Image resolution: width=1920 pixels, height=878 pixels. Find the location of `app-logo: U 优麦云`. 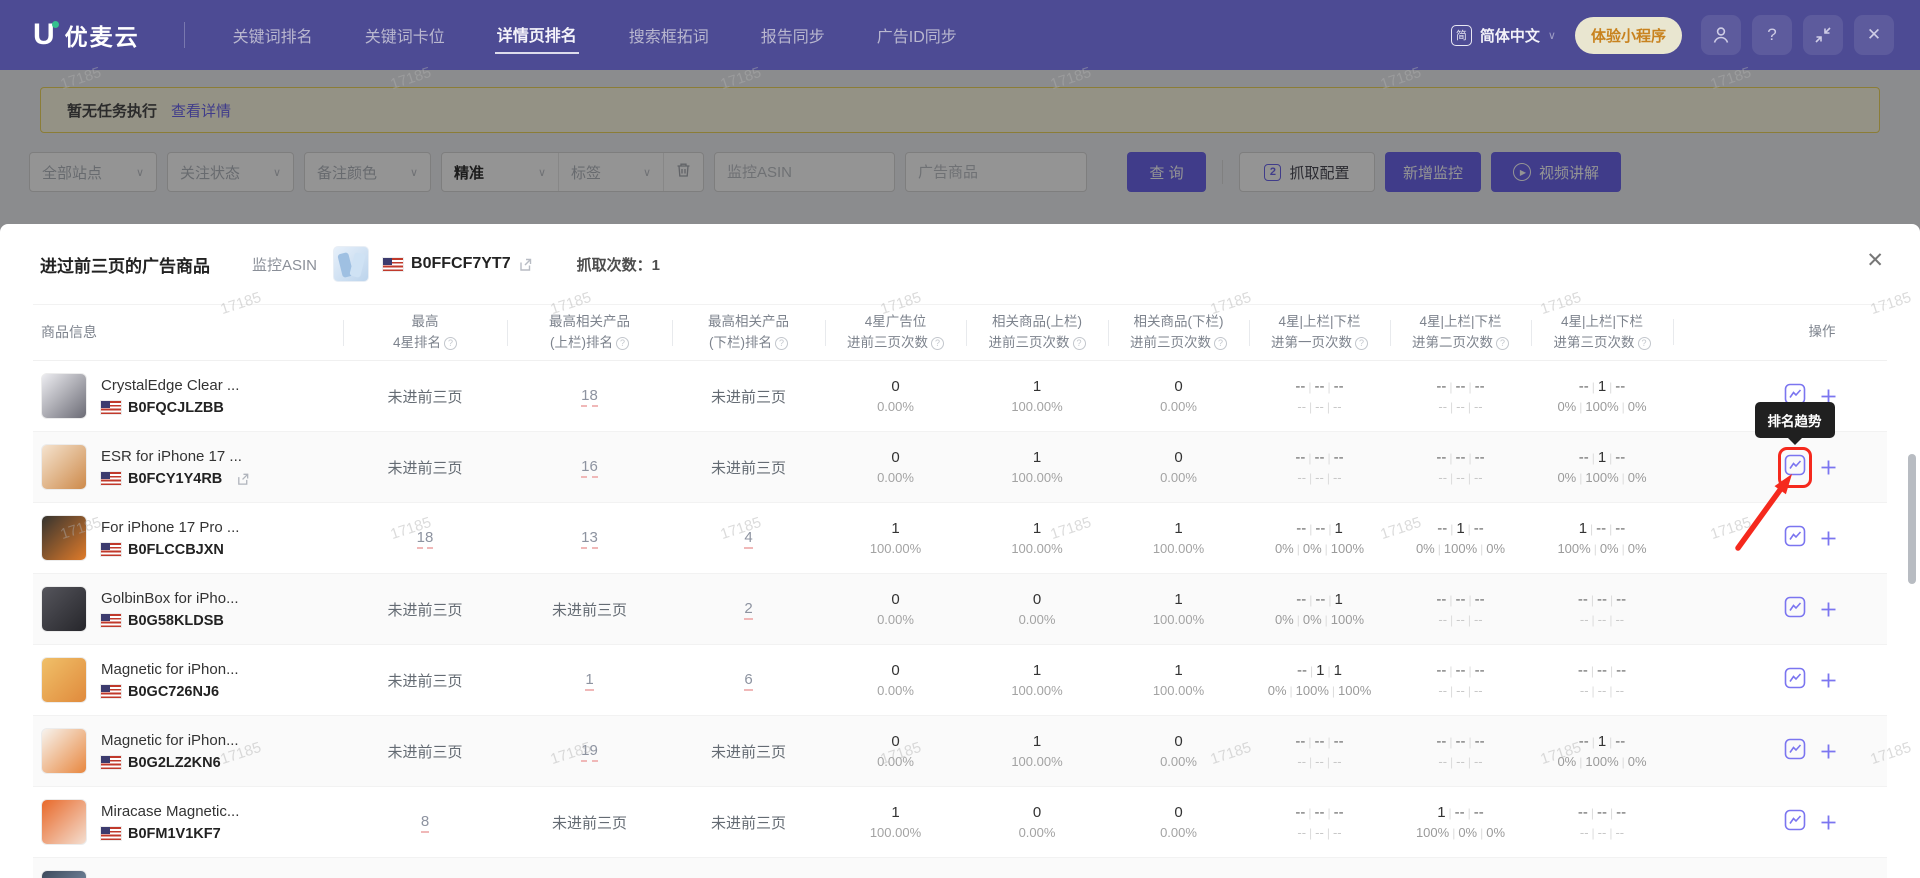

app-logo: U 优麦云 is located at coordinates (86, 35).